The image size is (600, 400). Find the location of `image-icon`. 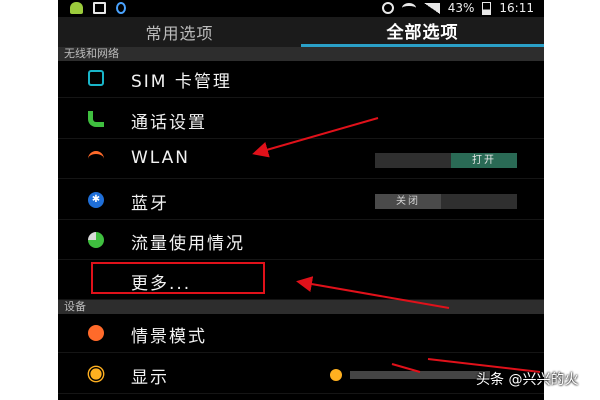

image-icon is located at coordinates (99, 8).